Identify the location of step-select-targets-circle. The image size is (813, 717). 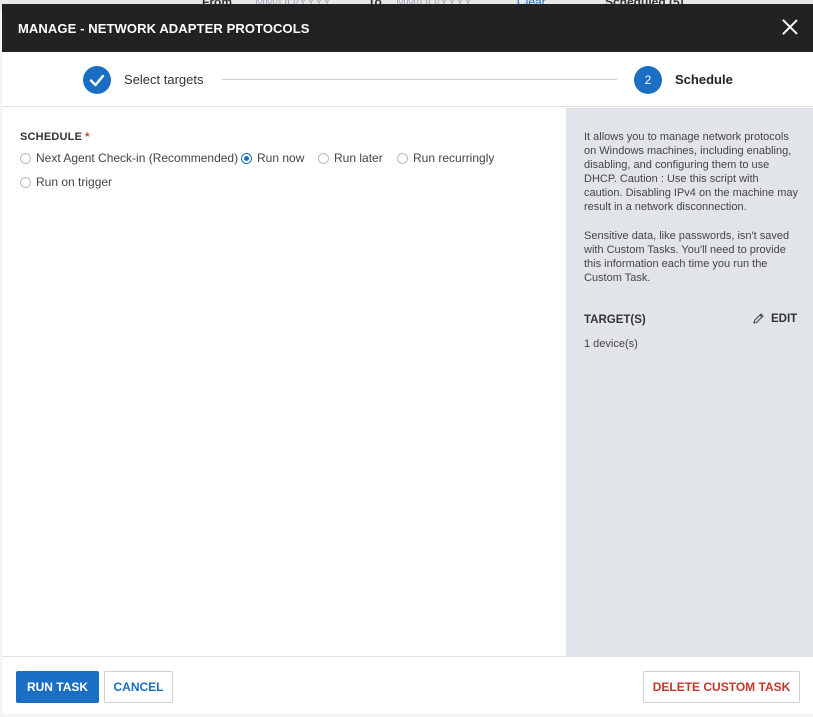
(97, 80).